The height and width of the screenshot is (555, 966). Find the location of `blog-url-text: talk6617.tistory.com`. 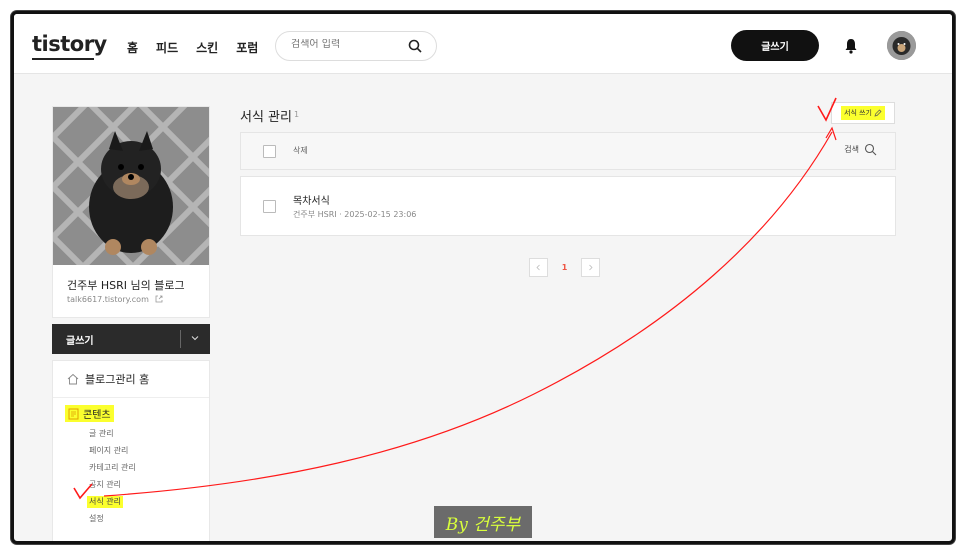

blog-url-text: talk6617.tistory.com is located at coordinates (108, 299).